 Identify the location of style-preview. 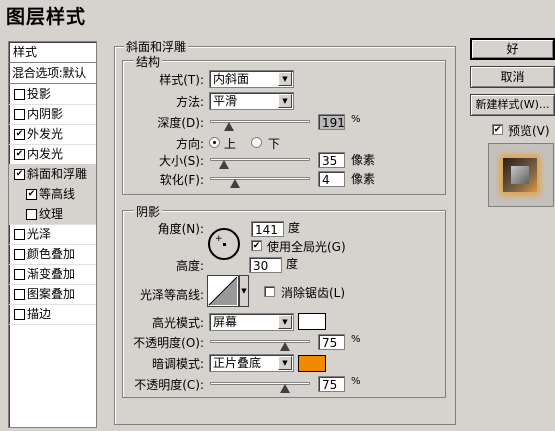
(521, 175).